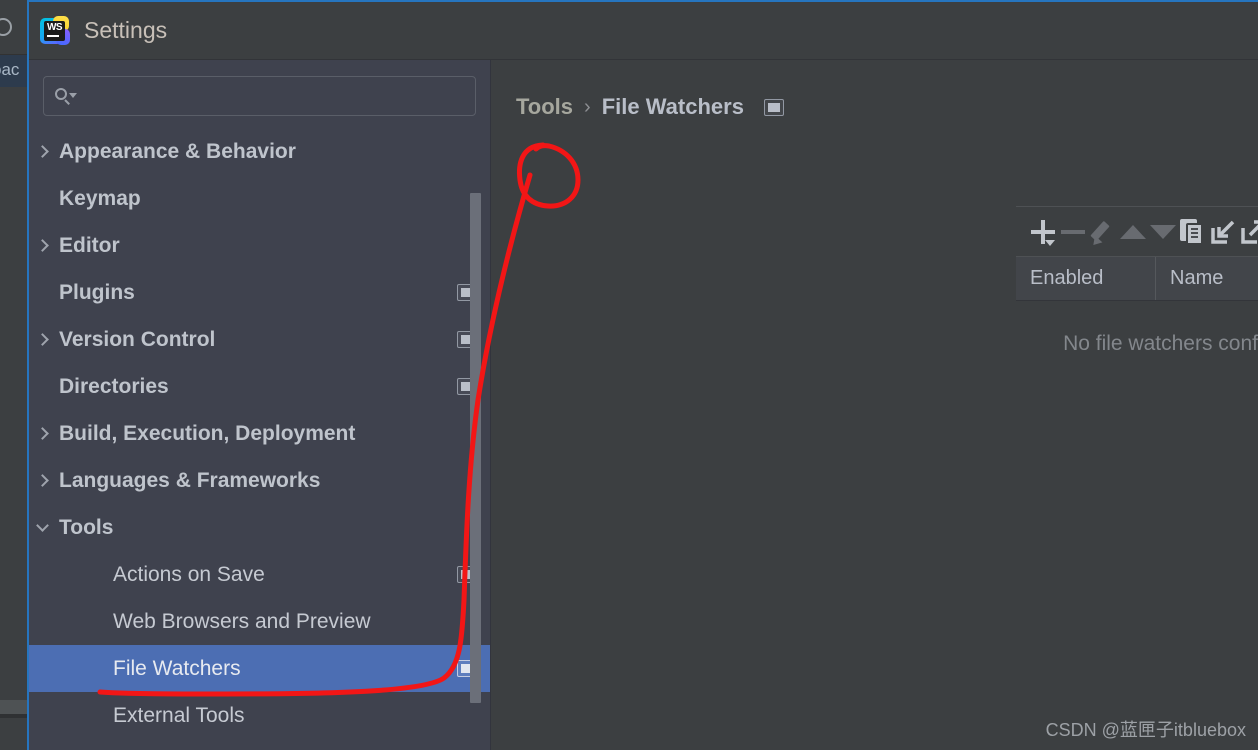 This screenshot has height=750, width=1258. I want to click on sidebar-item-languages-frameworks: Languages & Frameworks, so click(259, 480).